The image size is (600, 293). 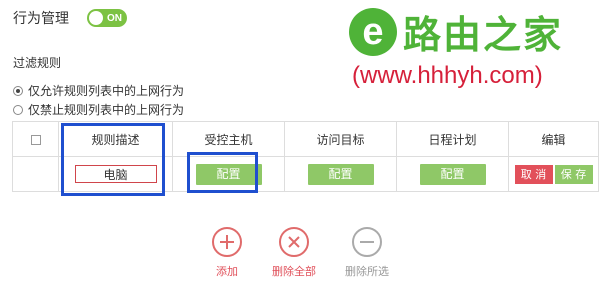 What do you see at coordinates (106, 110) in the screenshot?
I see `radio-deny-label: 仅禁止规则列表中的上网行为` at bounding box center [106, 110].